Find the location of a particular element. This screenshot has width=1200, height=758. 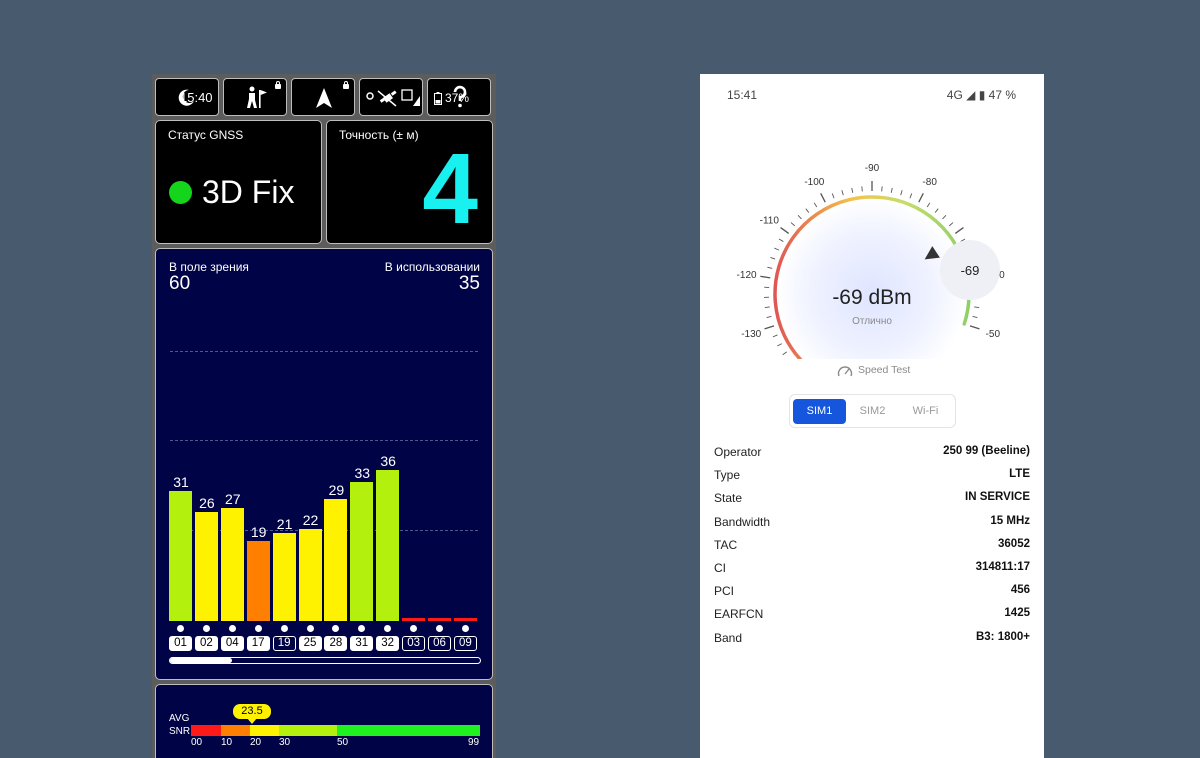

snr-scale-orange is located at coordinates (235, 730).